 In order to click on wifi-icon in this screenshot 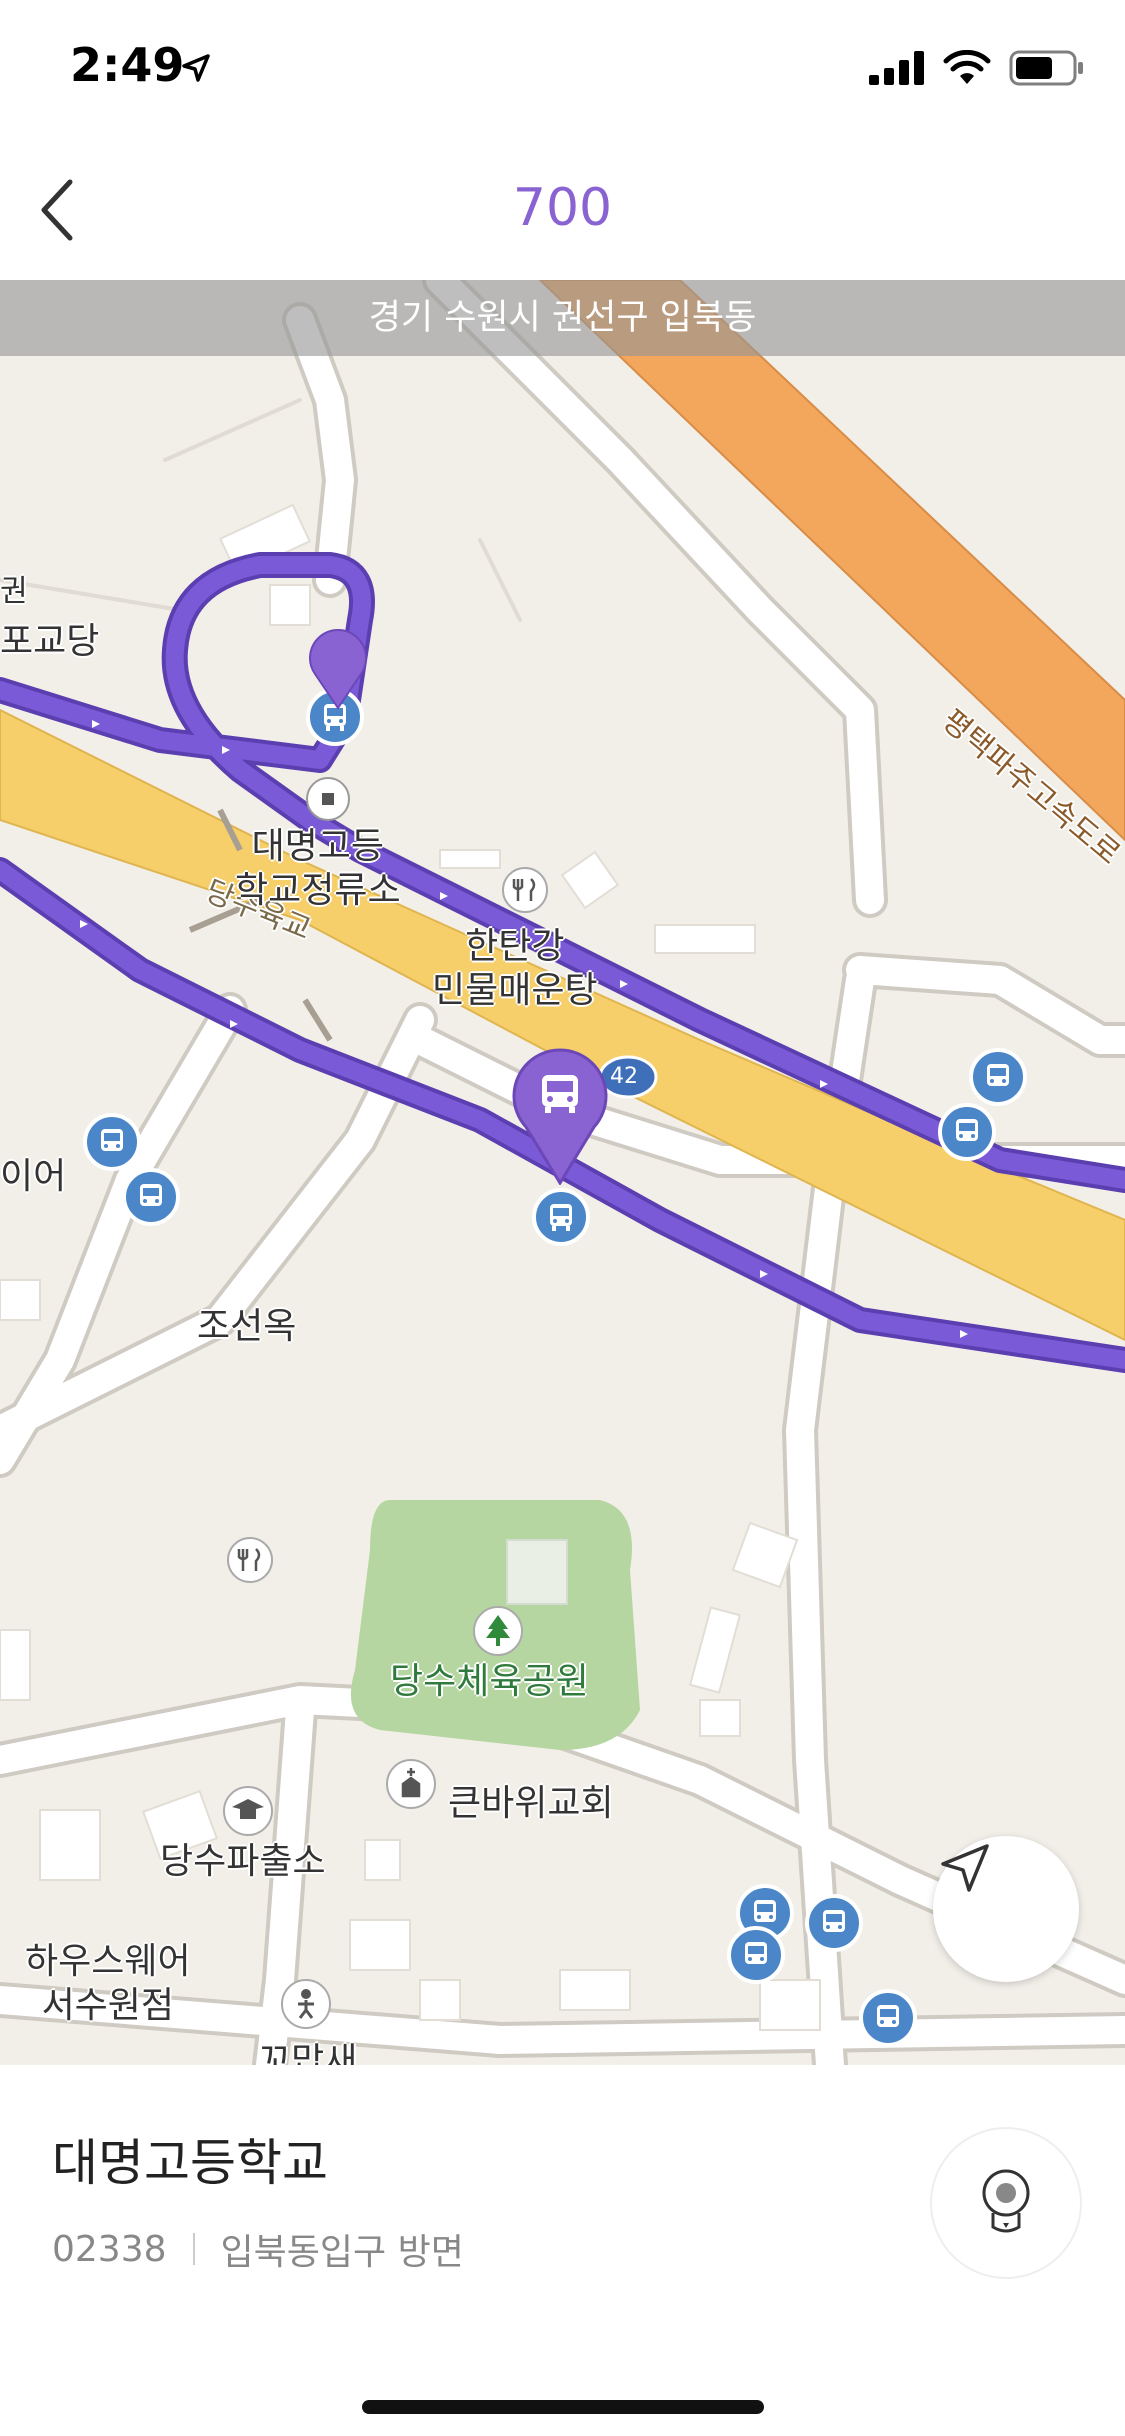, I will do `click(967, 67)`.